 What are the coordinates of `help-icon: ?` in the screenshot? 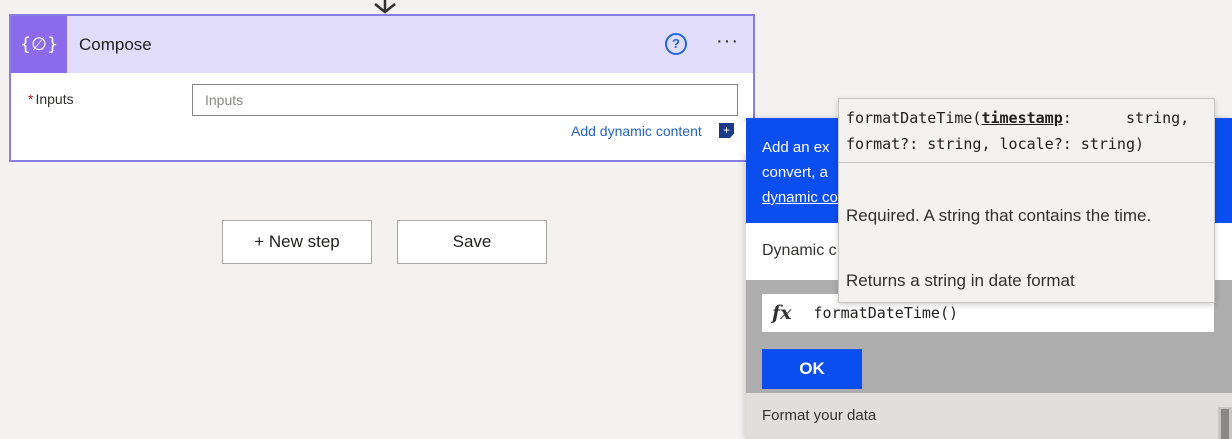 It's located at (676, 44).